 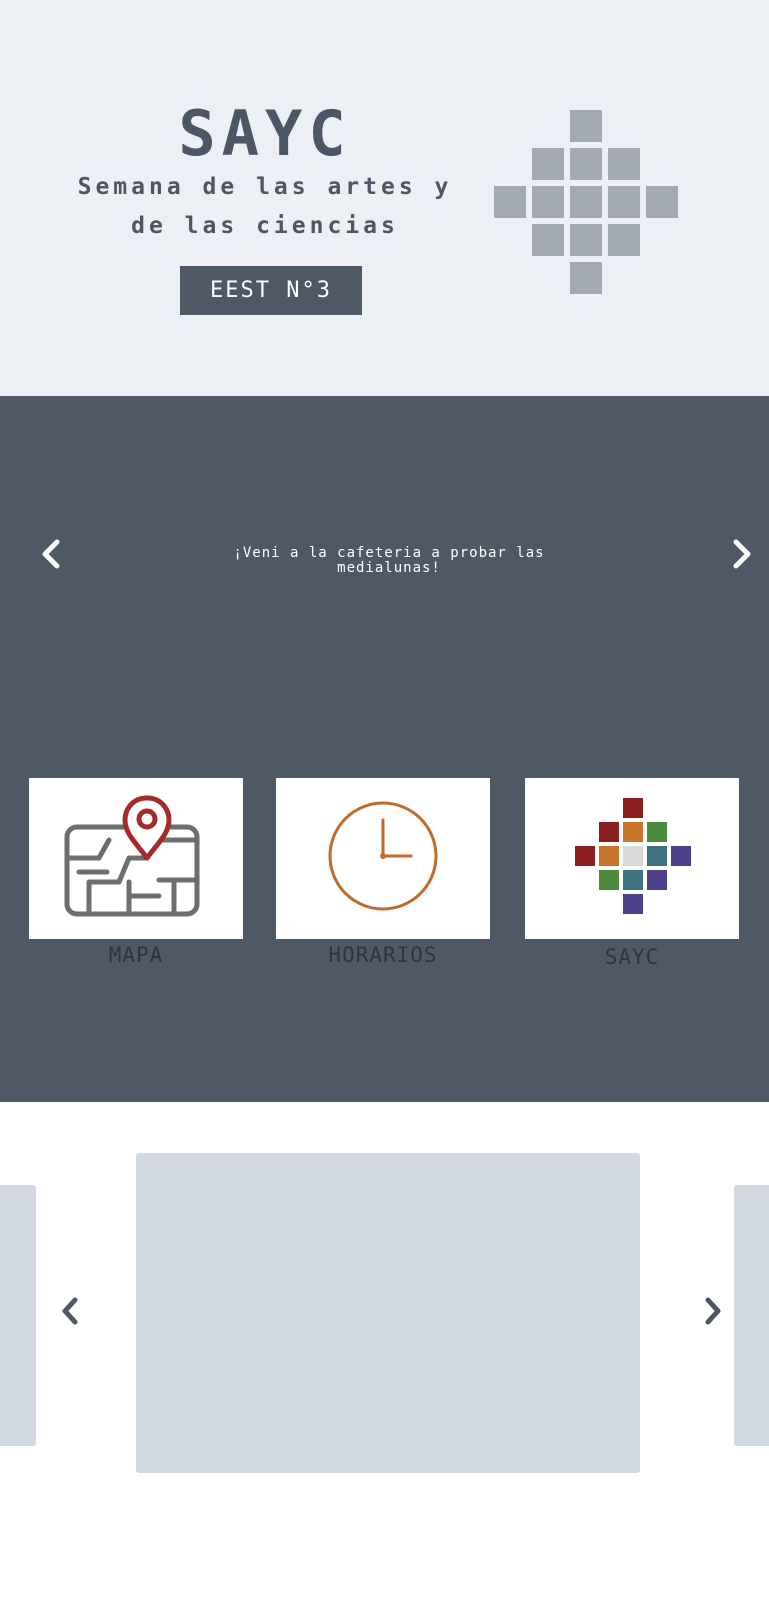 What do you see at coordinates (136, 955) in the screenshot?
I see `map-label: MAPA` at bounding box center [136, 955].